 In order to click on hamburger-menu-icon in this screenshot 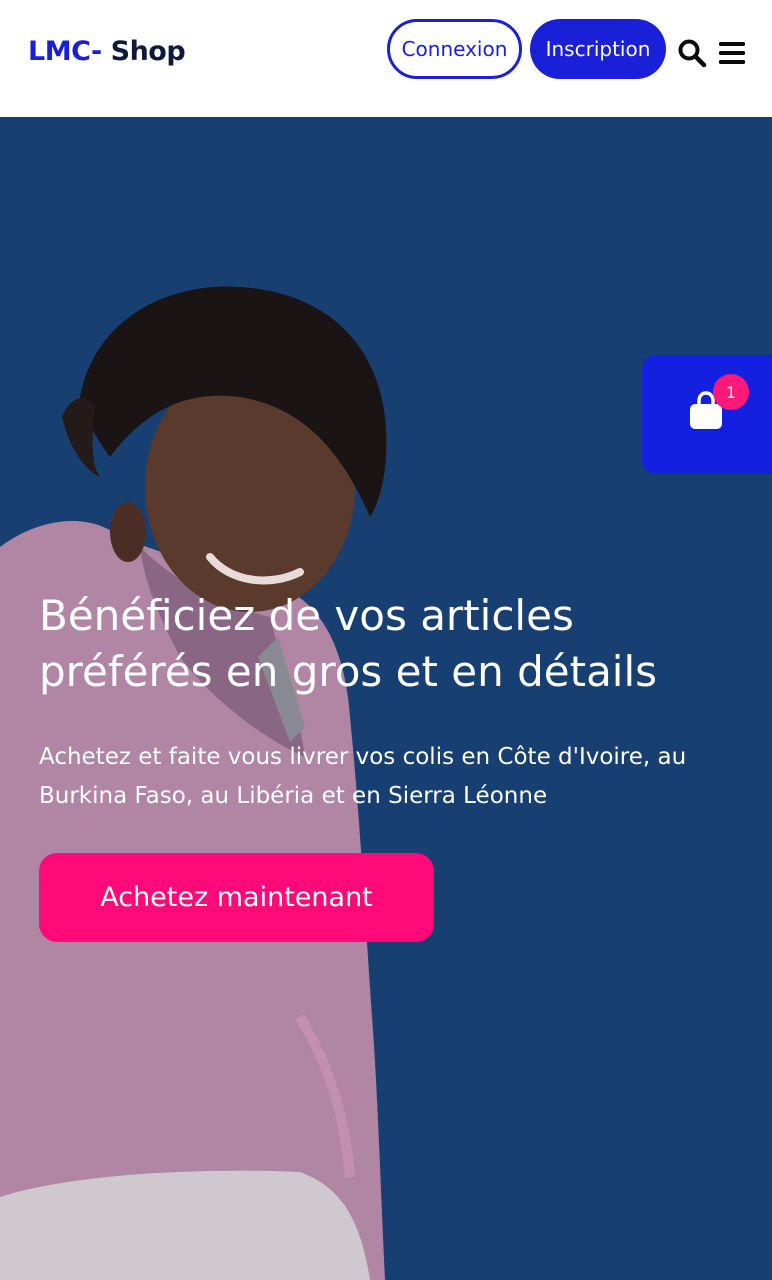, I will do `click(732, 53)`.